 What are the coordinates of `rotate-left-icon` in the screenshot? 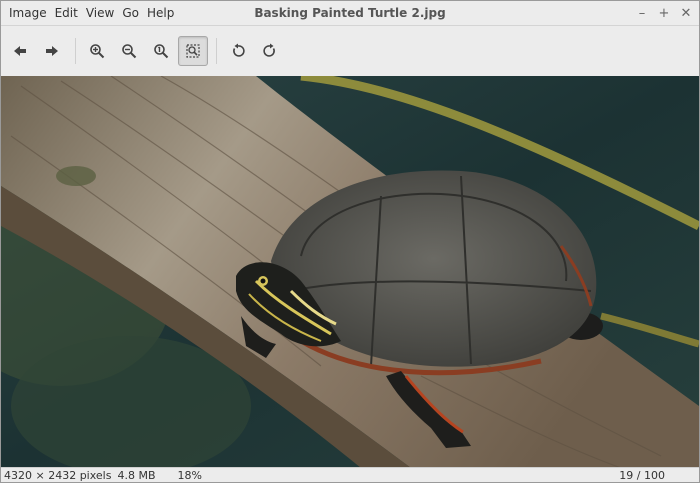 It's located at (239, 50).